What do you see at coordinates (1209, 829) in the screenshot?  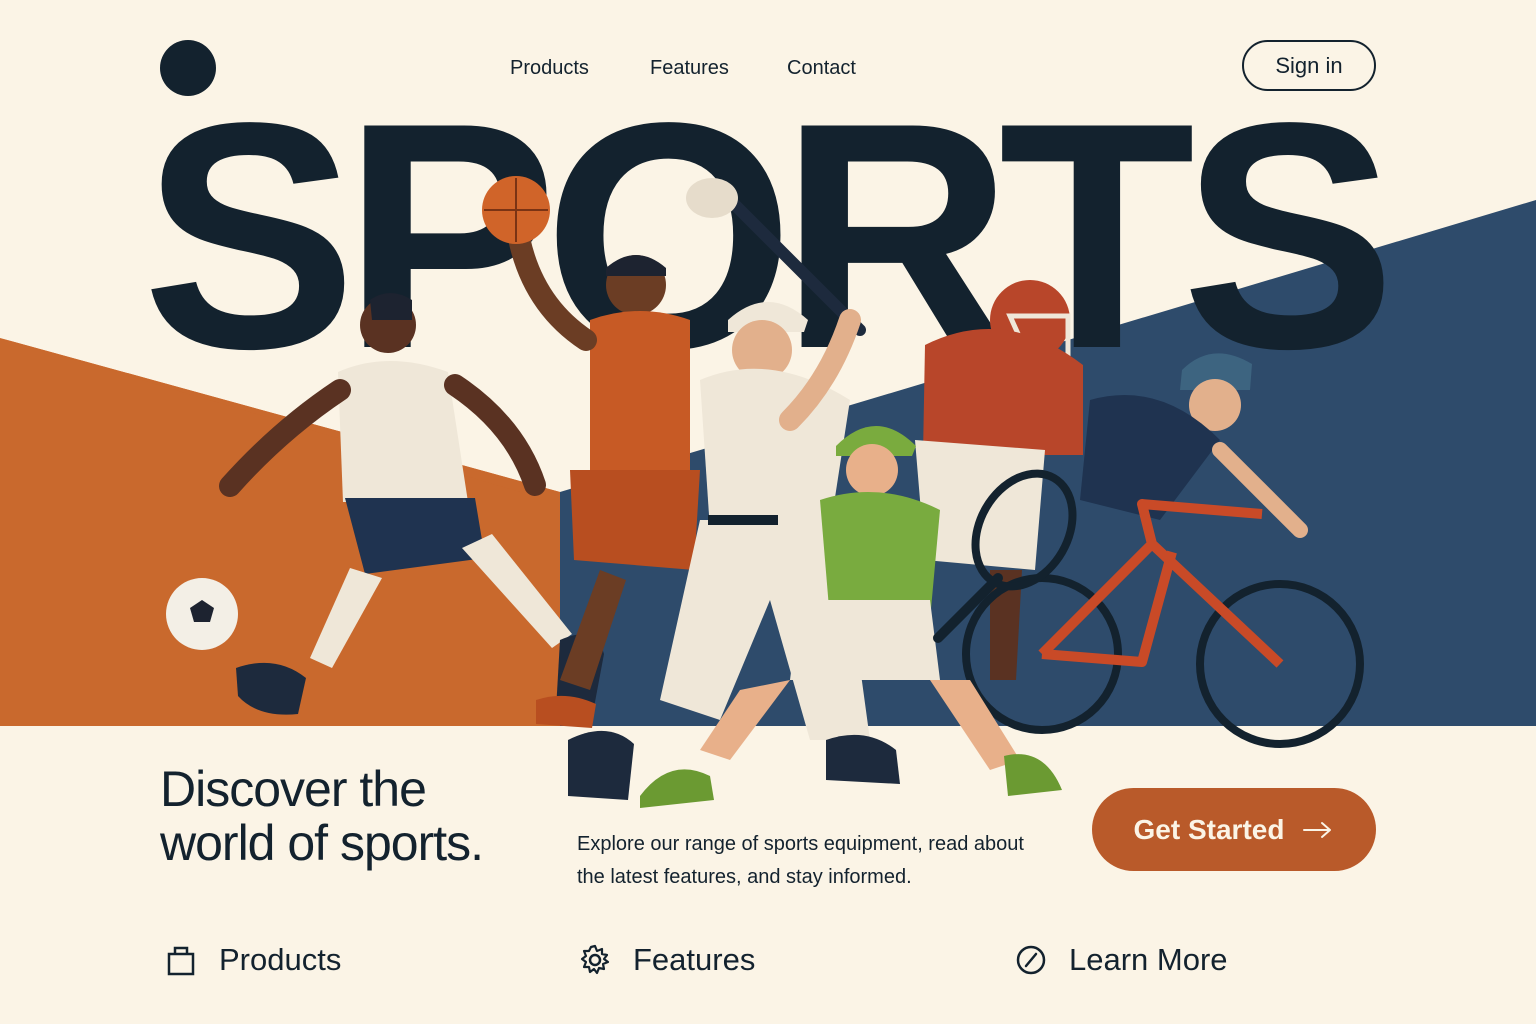 I see `get-started-label: Get Started` at bounding box center [1209, 829].